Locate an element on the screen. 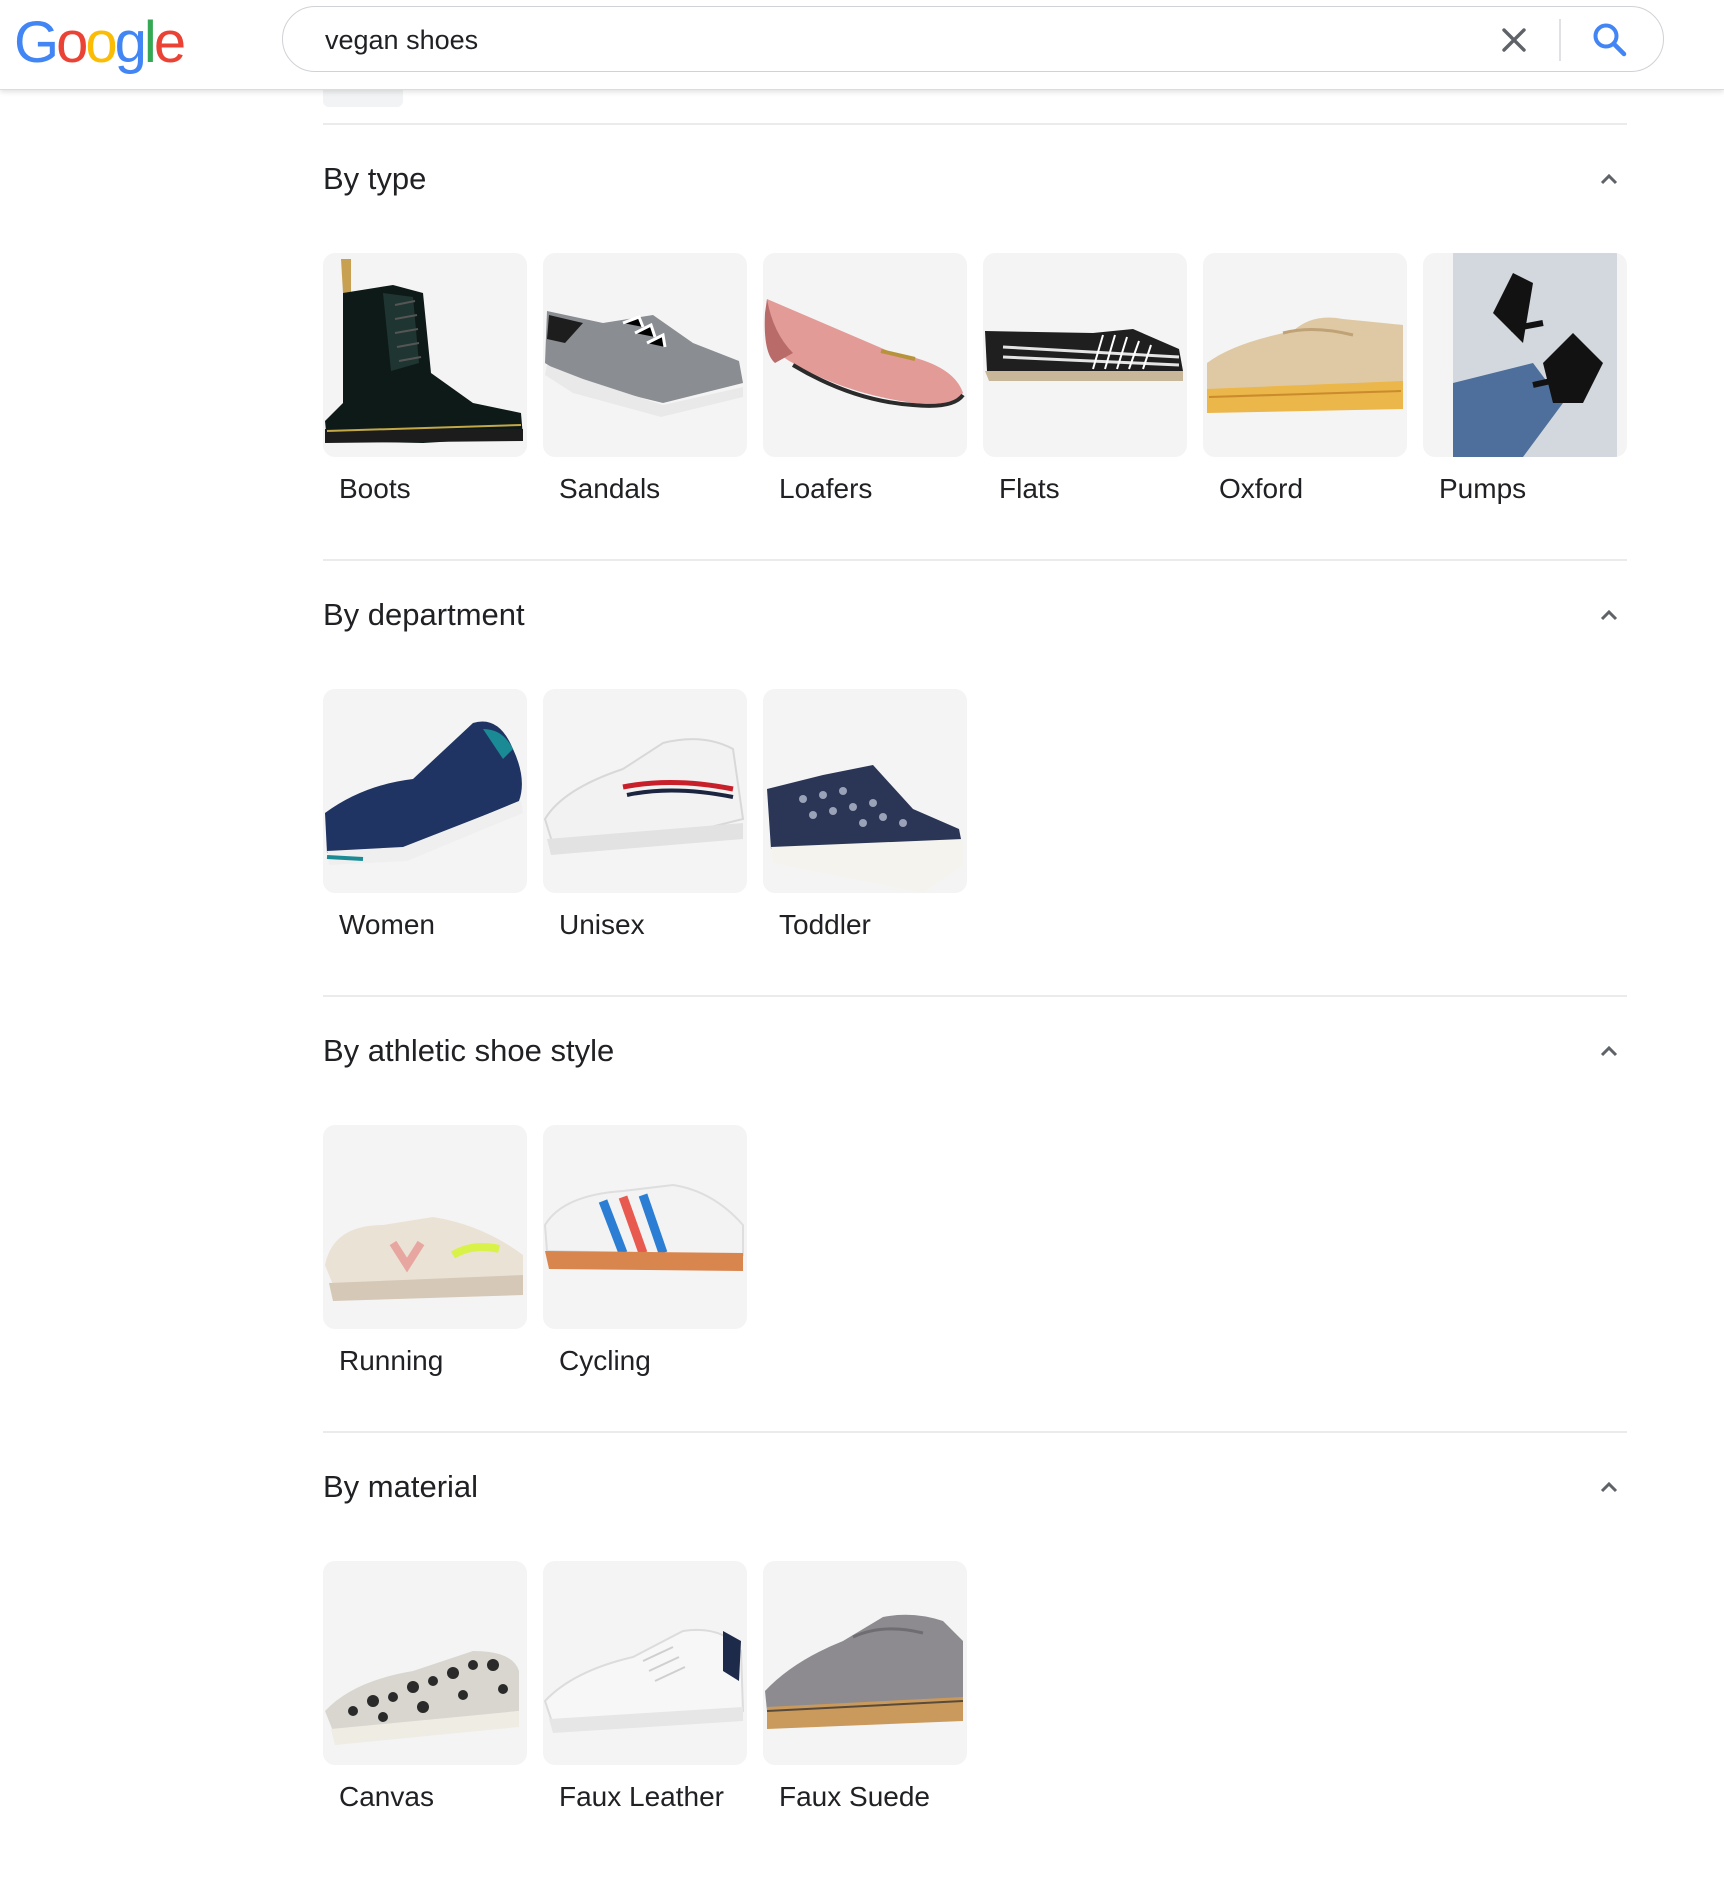  search-button is located at coordinates (1610, 40).